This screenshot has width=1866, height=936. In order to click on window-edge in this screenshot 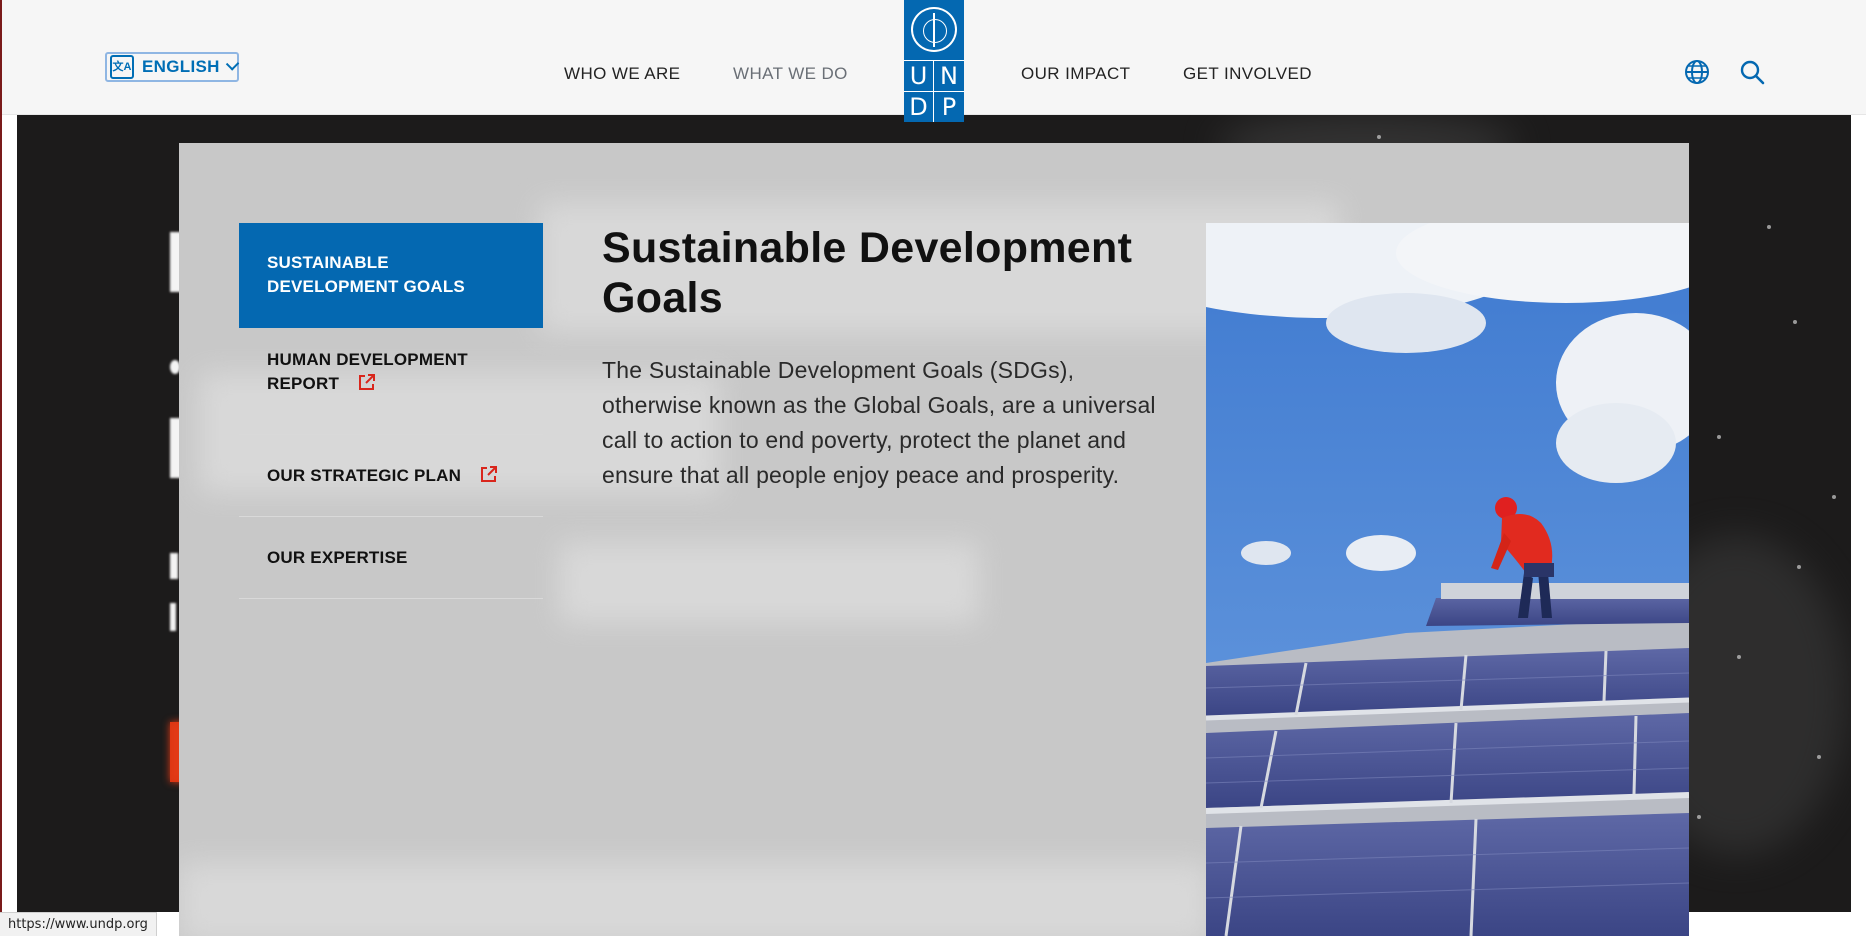, I will do `click(1, 468)`.